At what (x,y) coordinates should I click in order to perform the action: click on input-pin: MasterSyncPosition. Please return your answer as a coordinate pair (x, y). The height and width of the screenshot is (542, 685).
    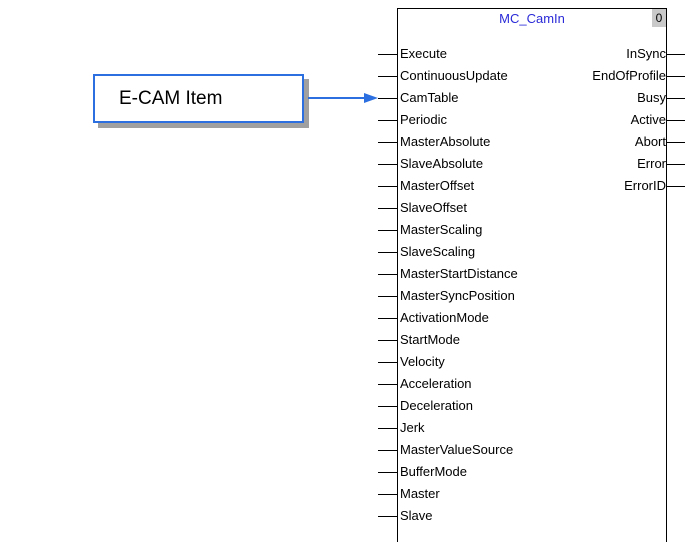
    Looking at the image, I should click on (478, 296).